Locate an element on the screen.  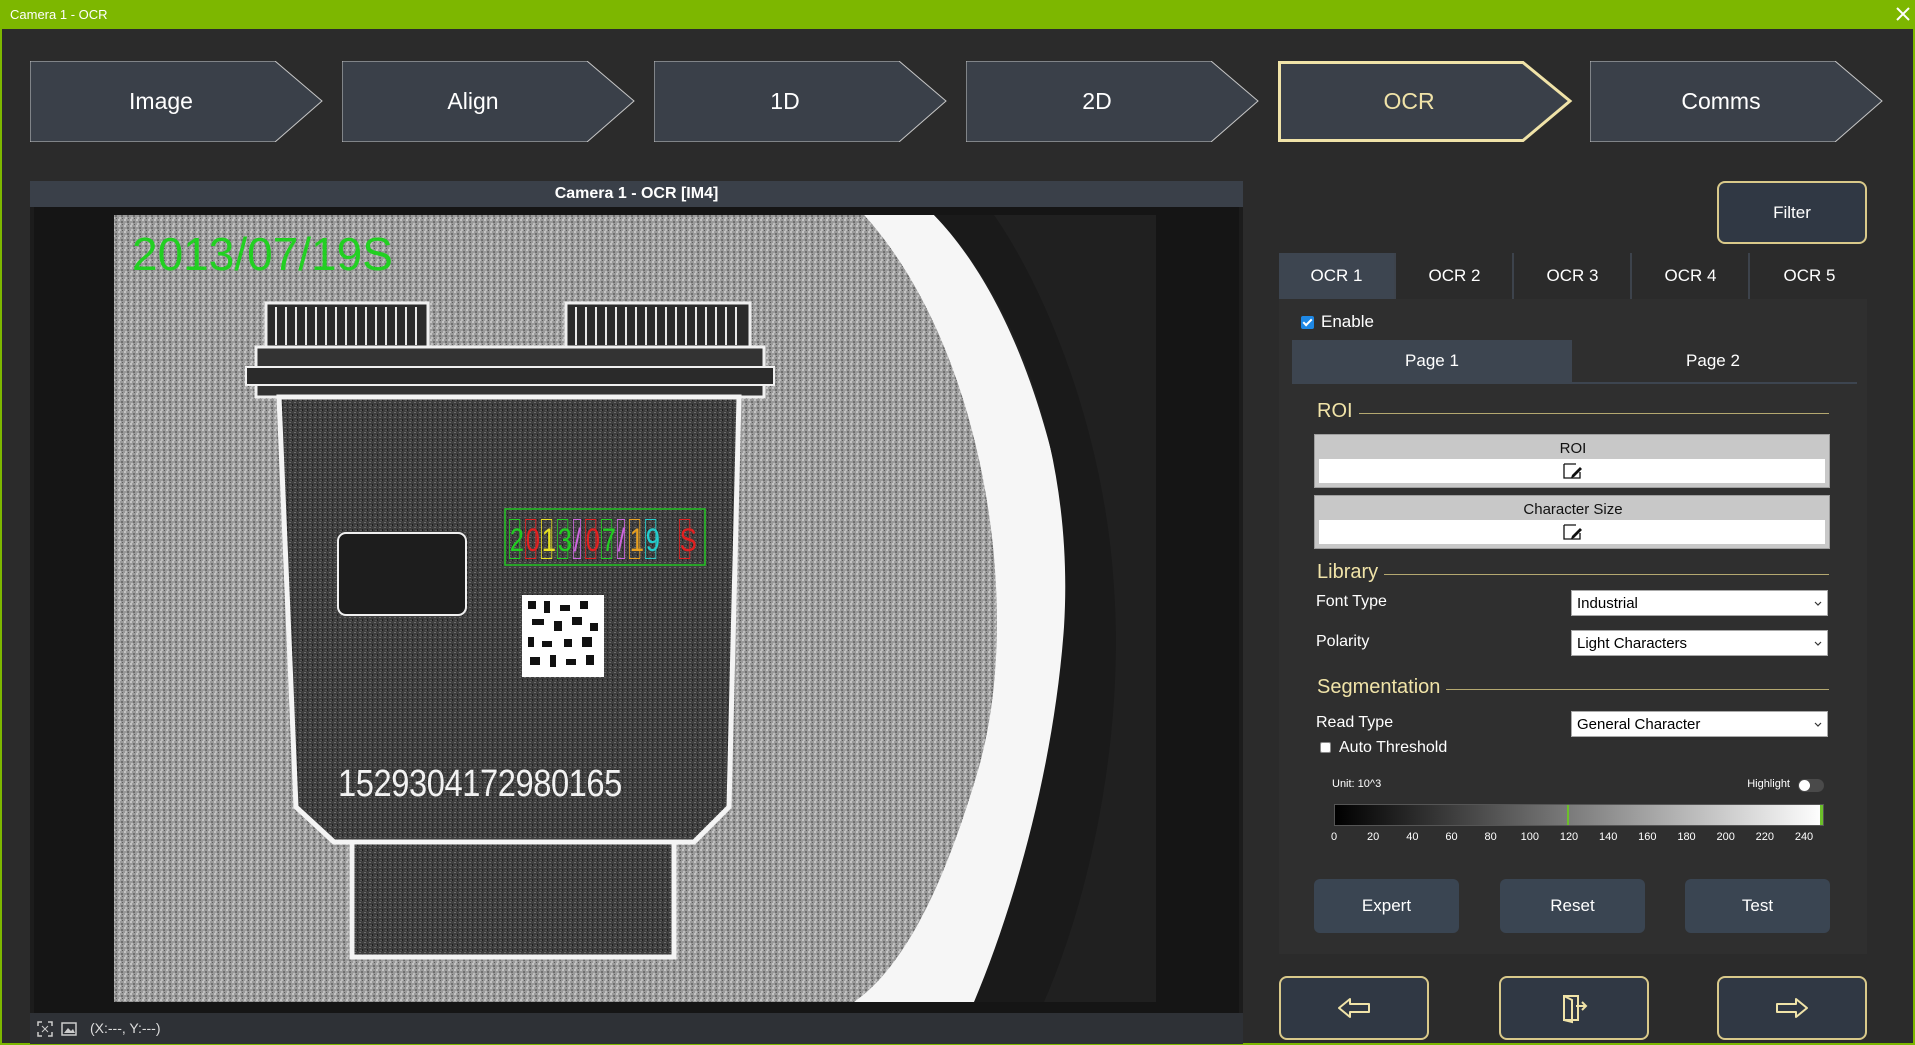
axis-tick-label: 0 is located at coordinates (1334, 837).